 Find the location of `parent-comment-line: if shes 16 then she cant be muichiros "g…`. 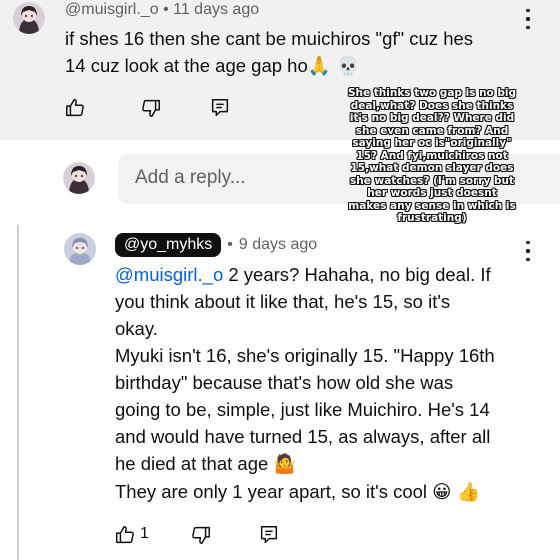

parent-comment-line: if shes 16 then she cant be muichiros "g… is located at coordinates (269, 38).